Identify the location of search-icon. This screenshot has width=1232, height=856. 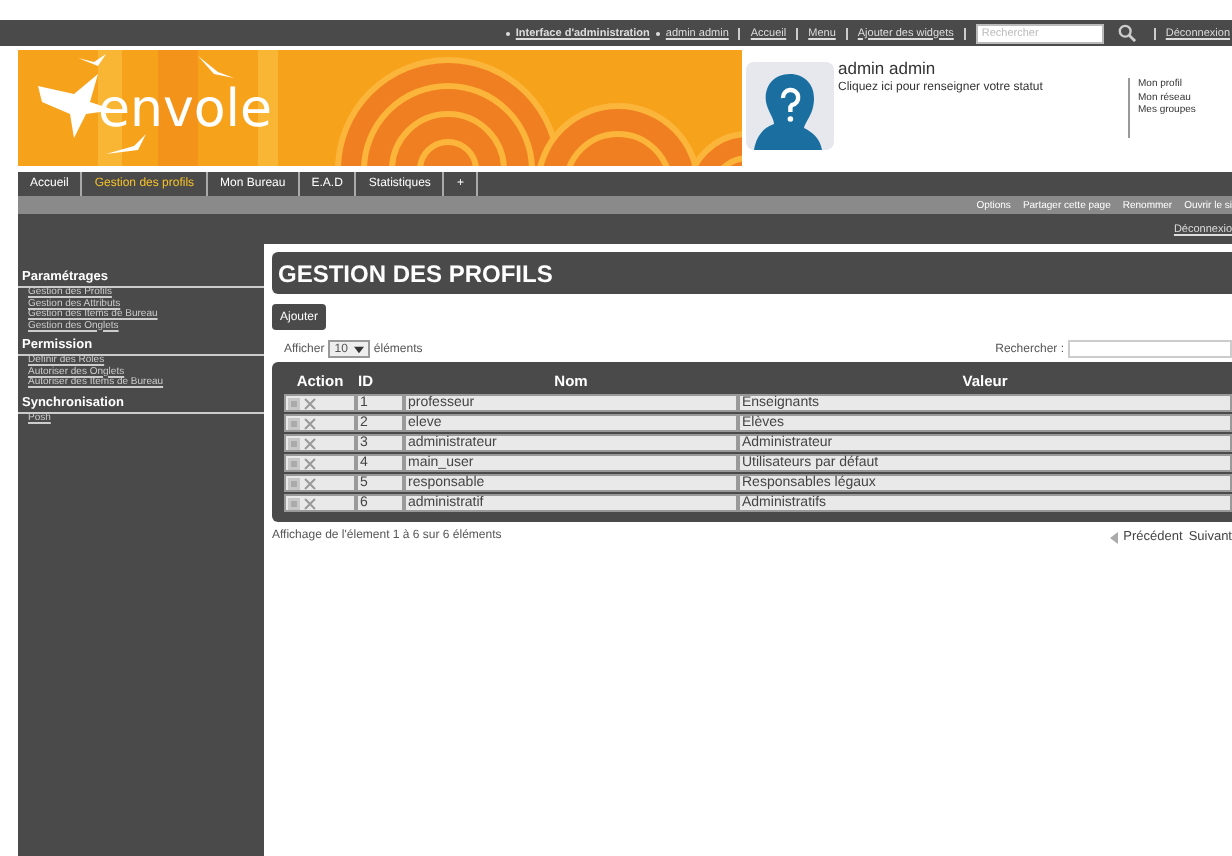
(1126, 33).